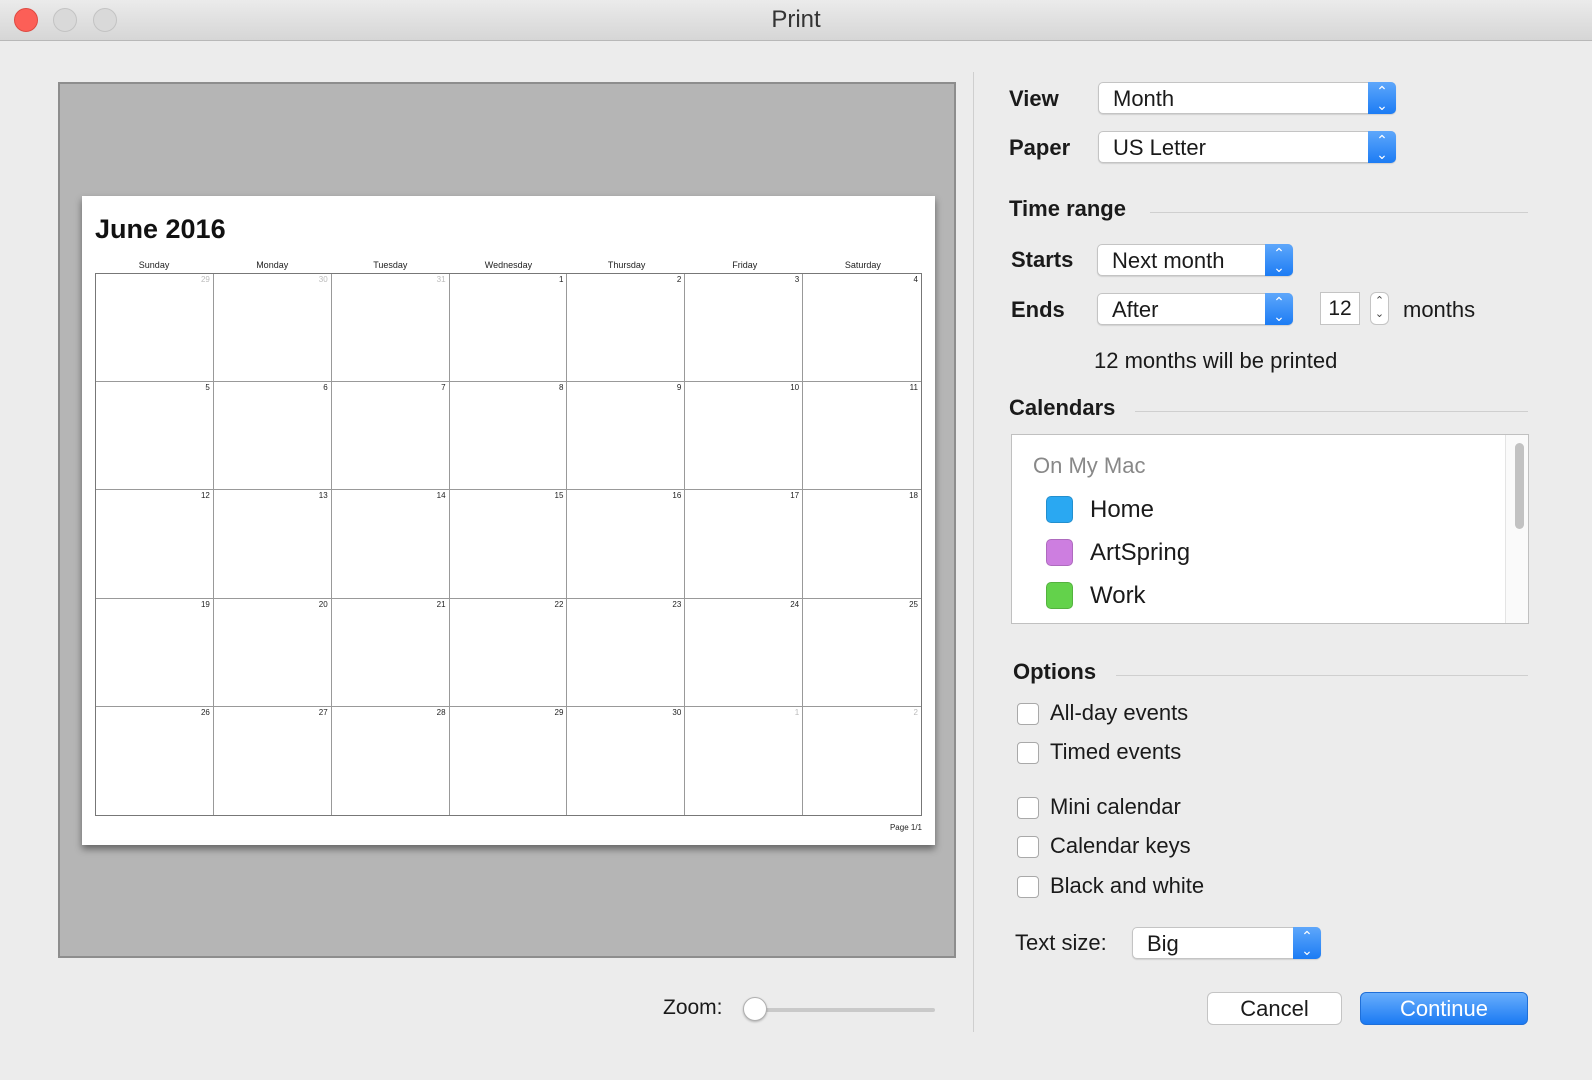 This screenshot has width=1592, height=1080. Describe the element at coordinates (862, 544) in the screenshot. I see `day-cell: 18` at that location.